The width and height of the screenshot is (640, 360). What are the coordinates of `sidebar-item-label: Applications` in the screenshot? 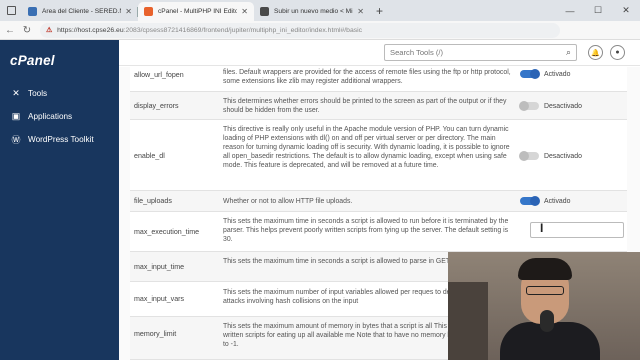 It's located at (50, 116).